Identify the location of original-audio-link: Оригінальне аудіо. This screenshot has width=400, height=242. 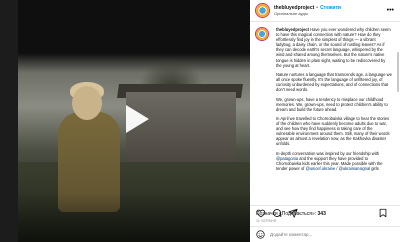
(307, 13).